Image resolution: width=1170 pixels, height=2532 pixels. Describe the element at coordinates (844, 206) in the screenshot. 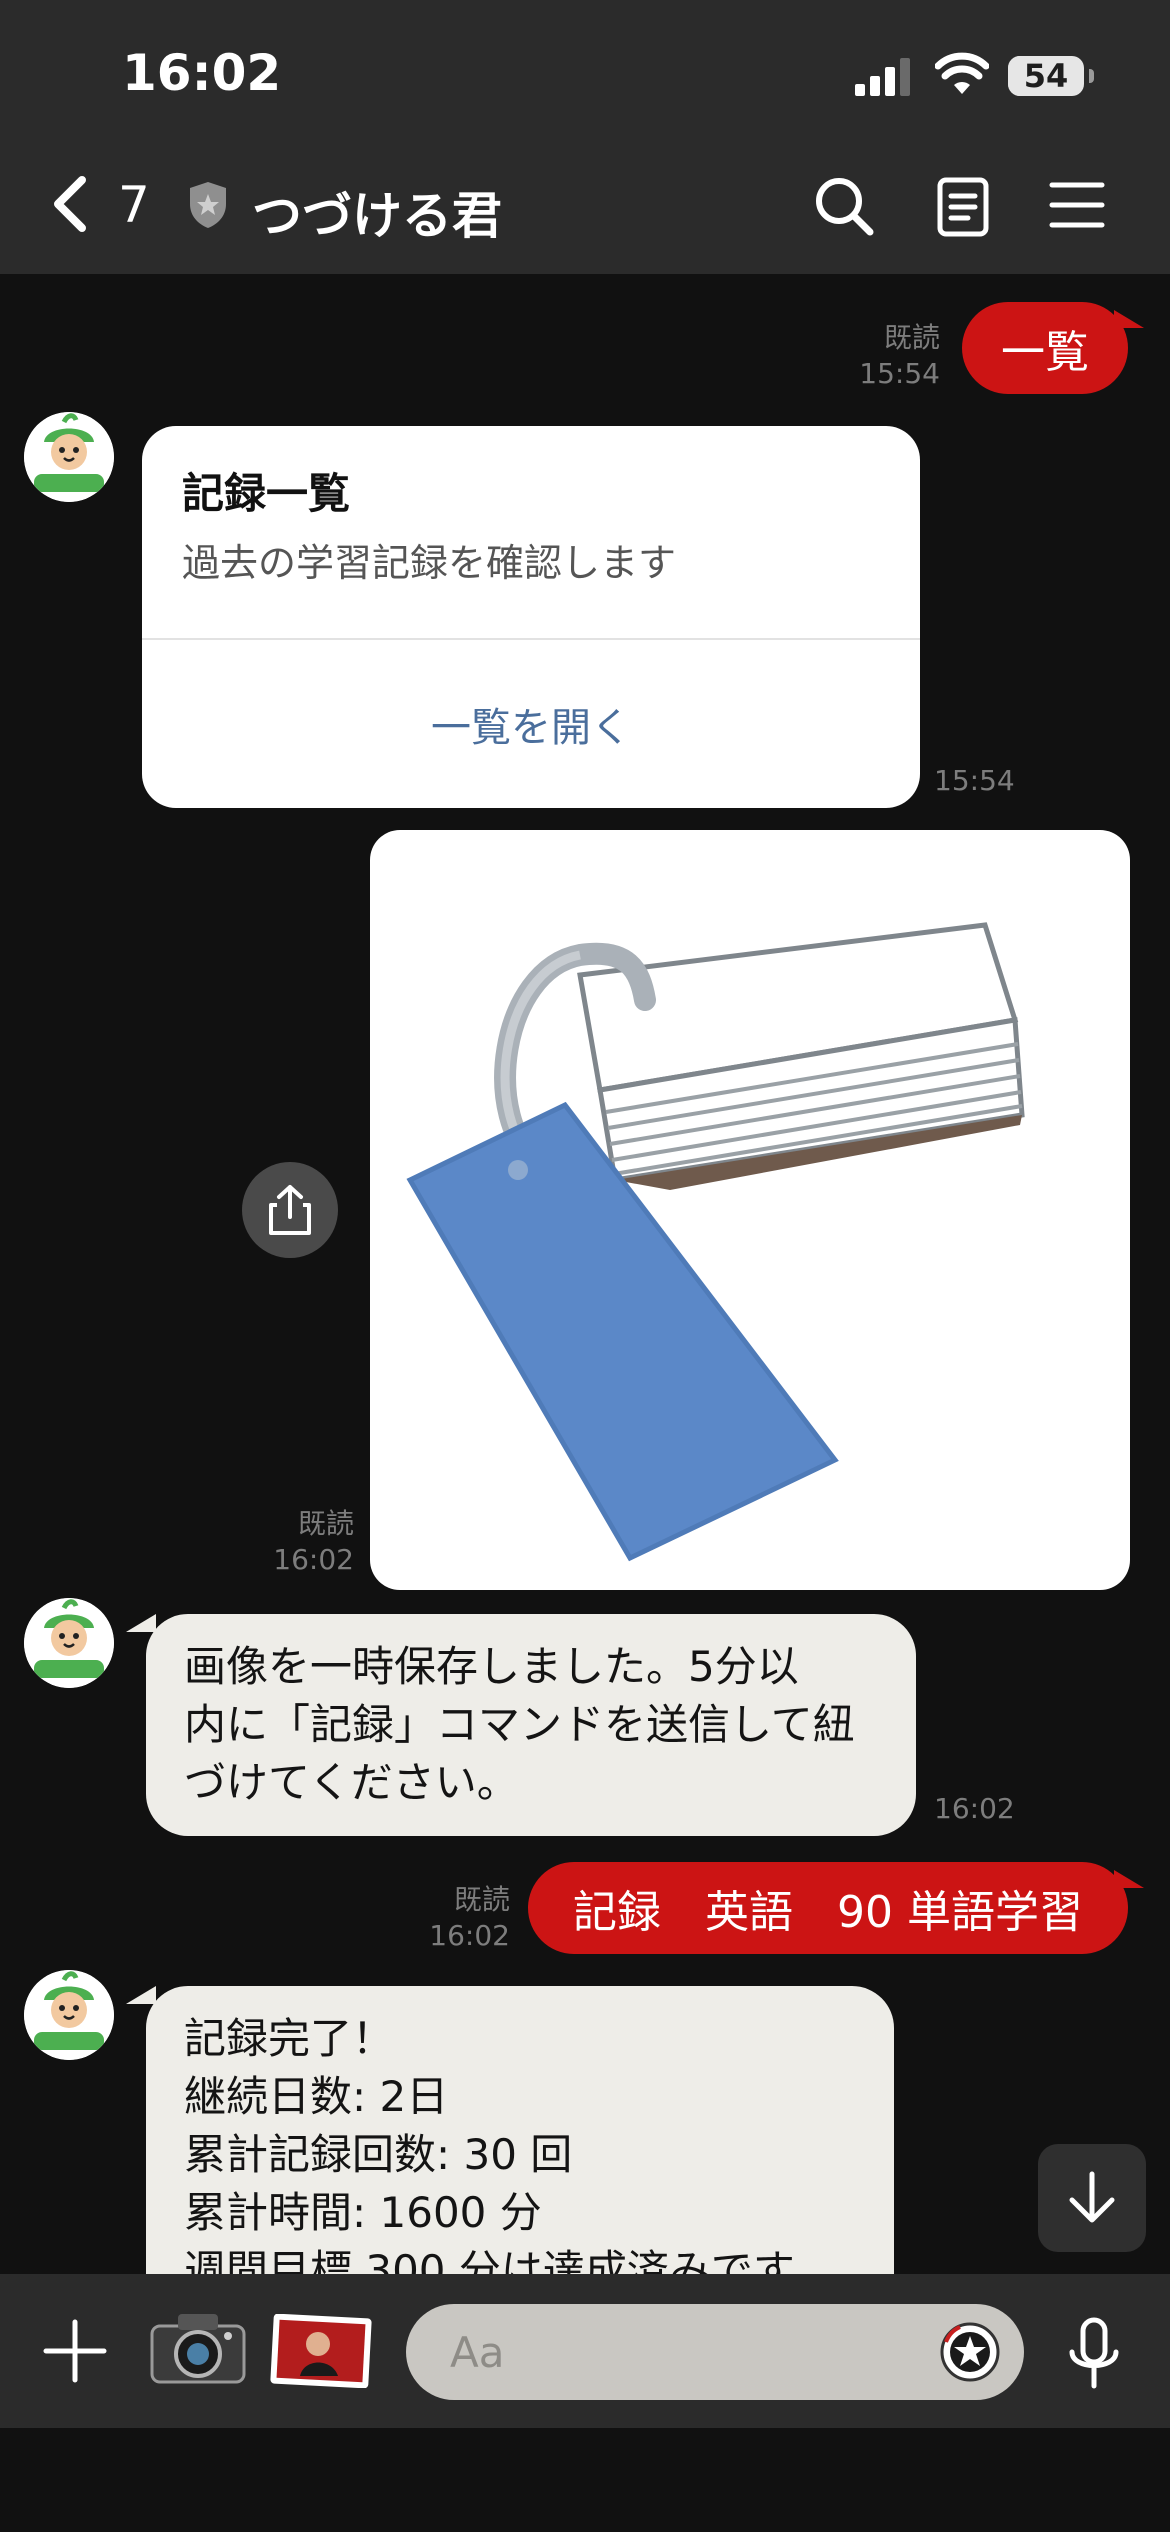

I see `search-icon` at that location.